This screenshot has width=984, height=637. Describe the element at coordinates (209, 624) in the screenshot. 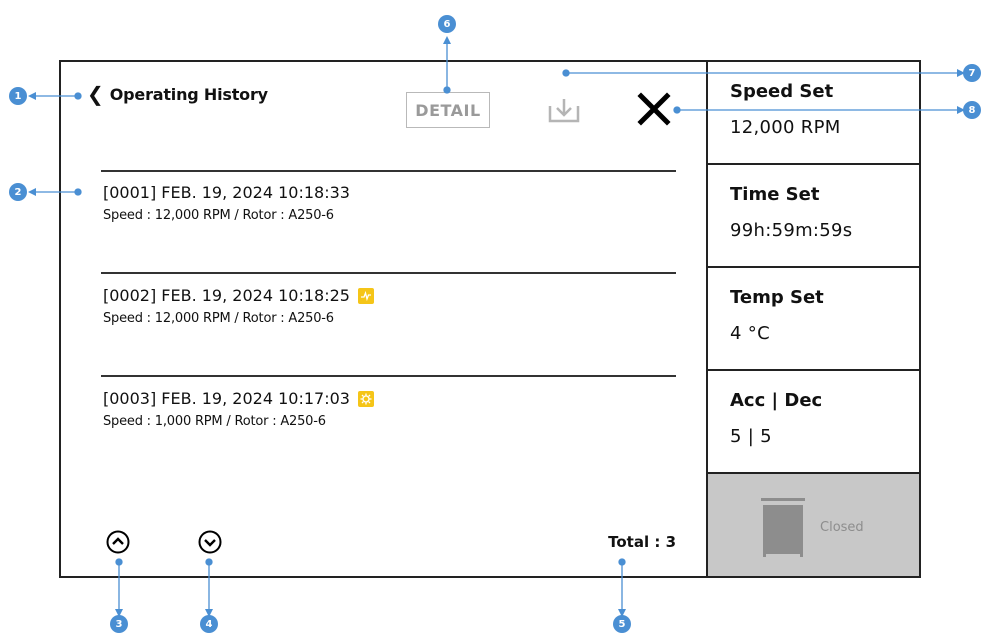

I see `callout-4: 4` at that location.